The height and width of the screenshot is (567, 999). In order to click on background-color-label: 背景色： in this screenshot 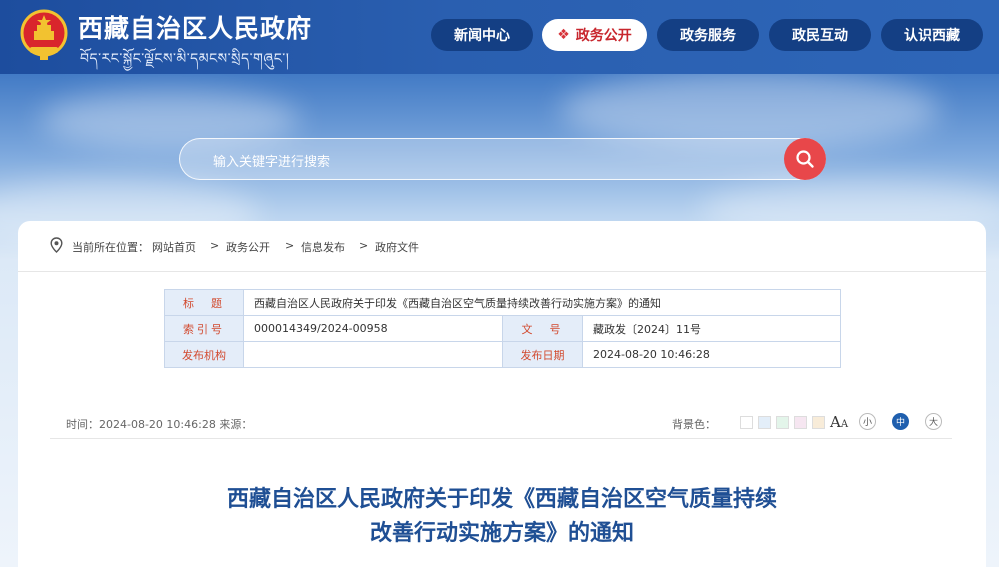, I will do `click(694, 424)`.